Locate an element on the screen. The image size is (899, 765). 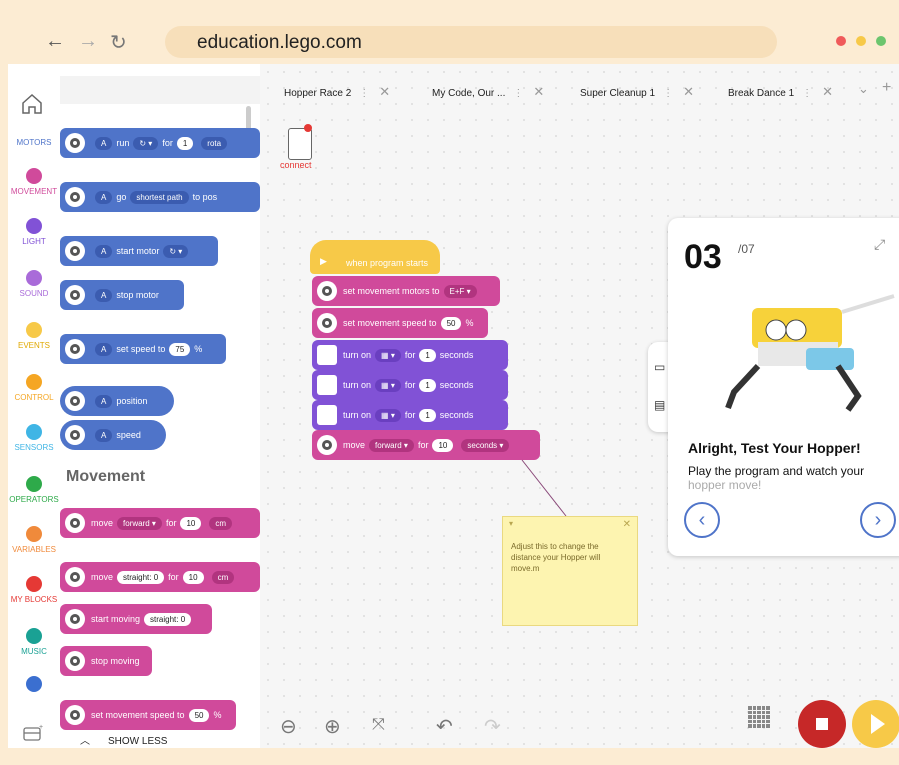
window-dot-yellow-icon is located at coordinates (861, 41).